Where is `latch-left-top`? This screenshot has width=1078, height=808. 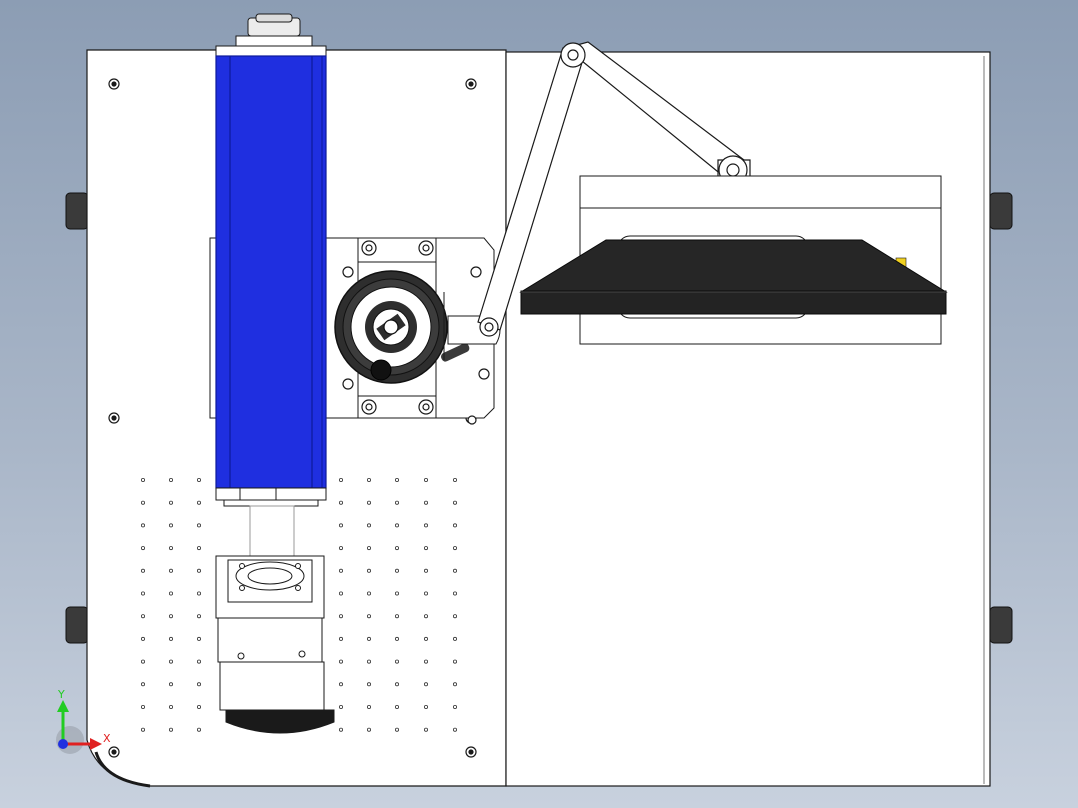
latch-left-top is located at coordinates (77, 211).